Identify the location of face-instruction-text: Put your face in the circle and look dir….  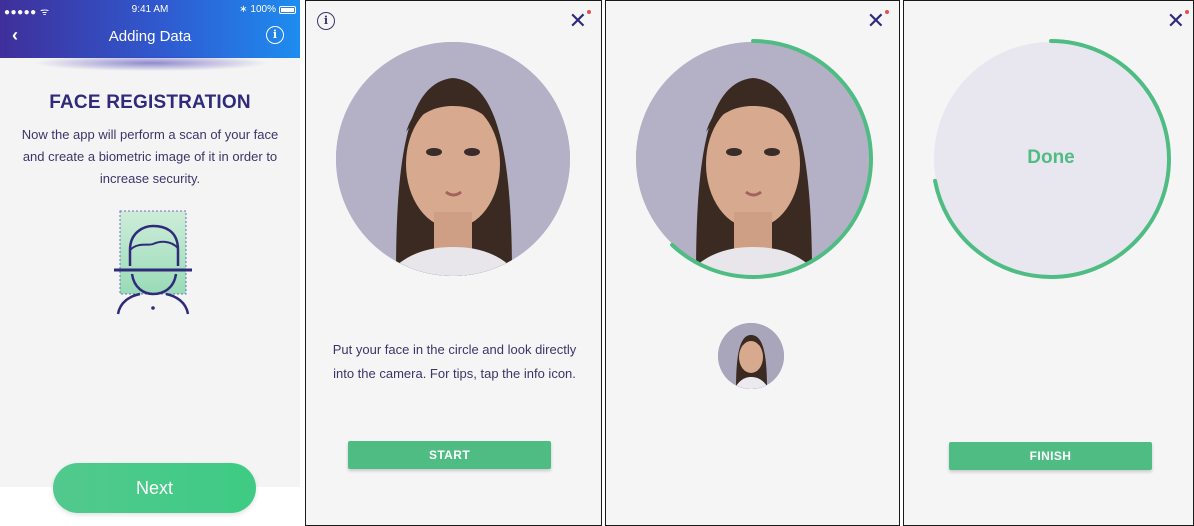
(454, 361).